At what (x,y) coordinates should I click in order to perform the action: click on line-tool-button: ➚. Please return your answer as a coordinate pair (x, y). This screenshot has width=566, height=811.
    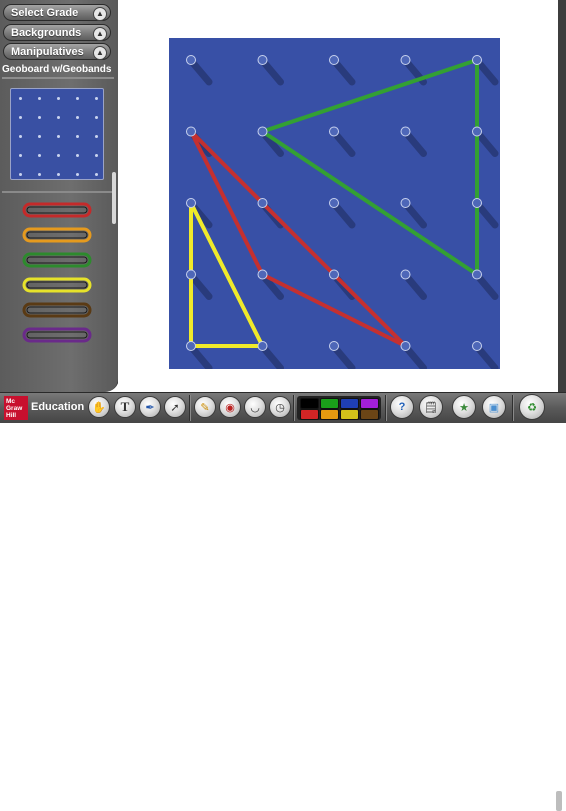
    Looking at the image, I should click on (175, 407).